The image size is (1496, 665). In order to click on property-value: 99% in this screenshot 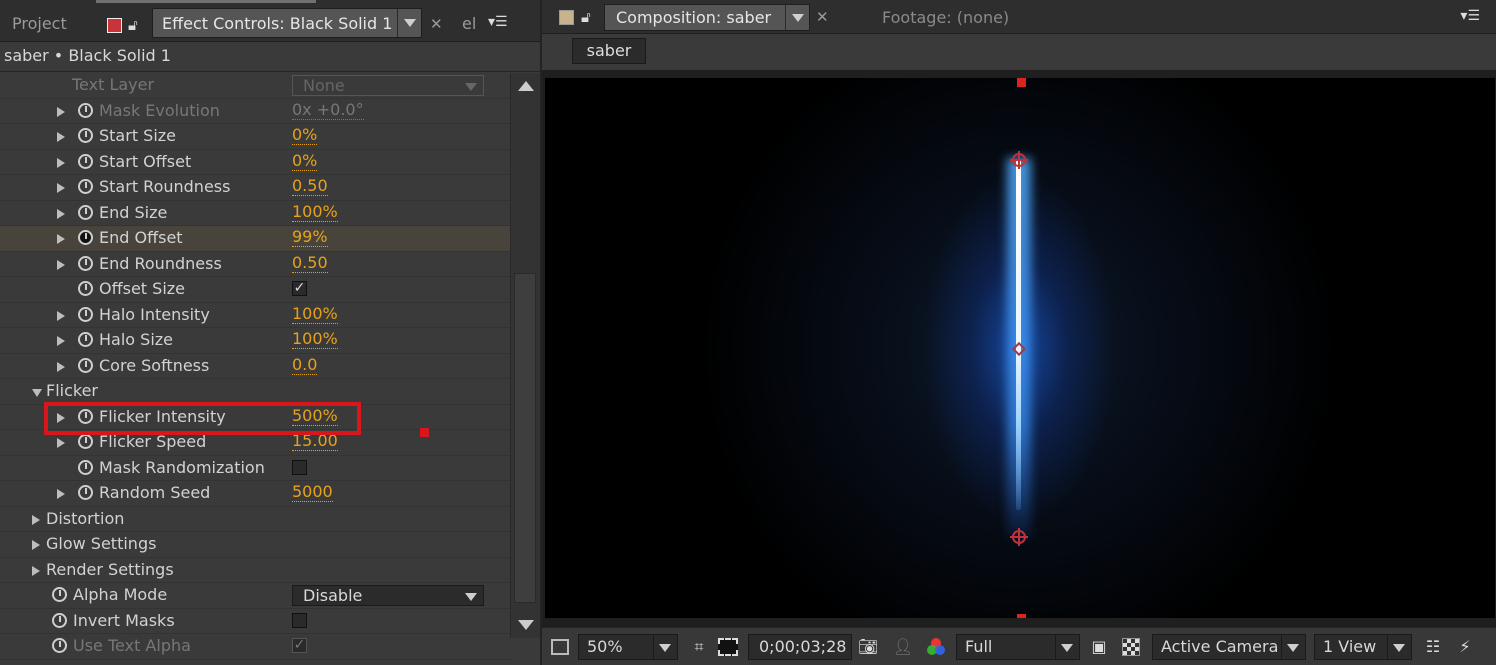, I will do `click(310, 237)`.